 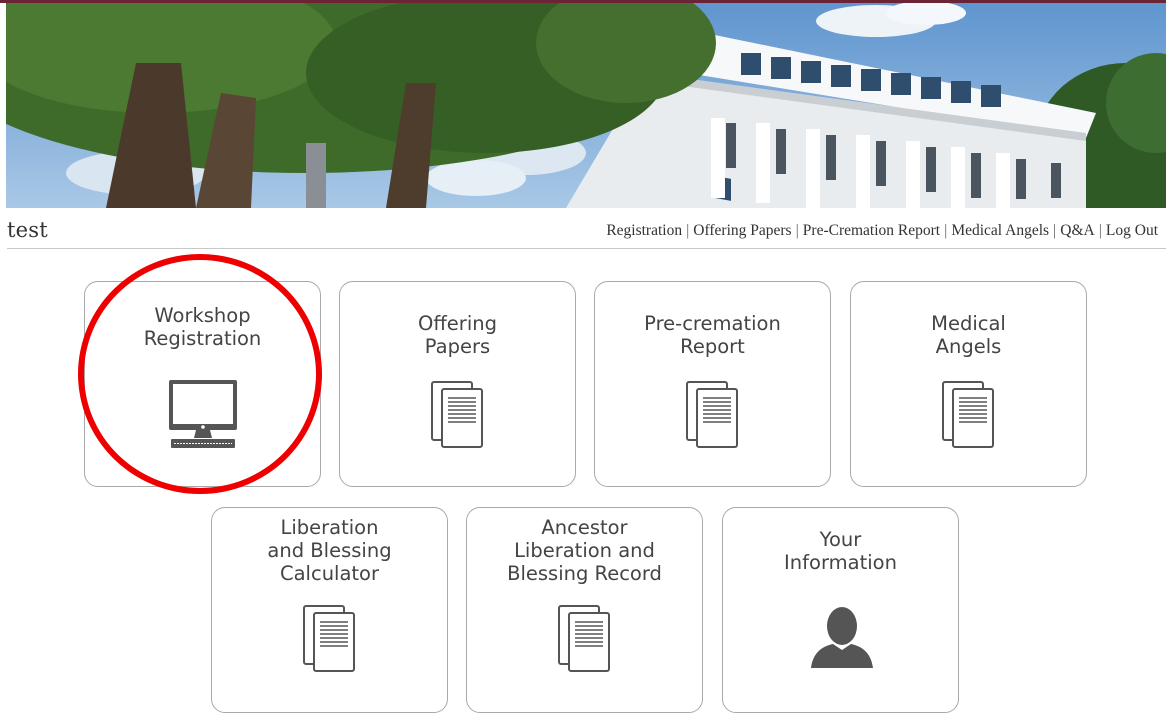 I want to click on tile-label: Workshop Registration, so click(x=202, y=327).